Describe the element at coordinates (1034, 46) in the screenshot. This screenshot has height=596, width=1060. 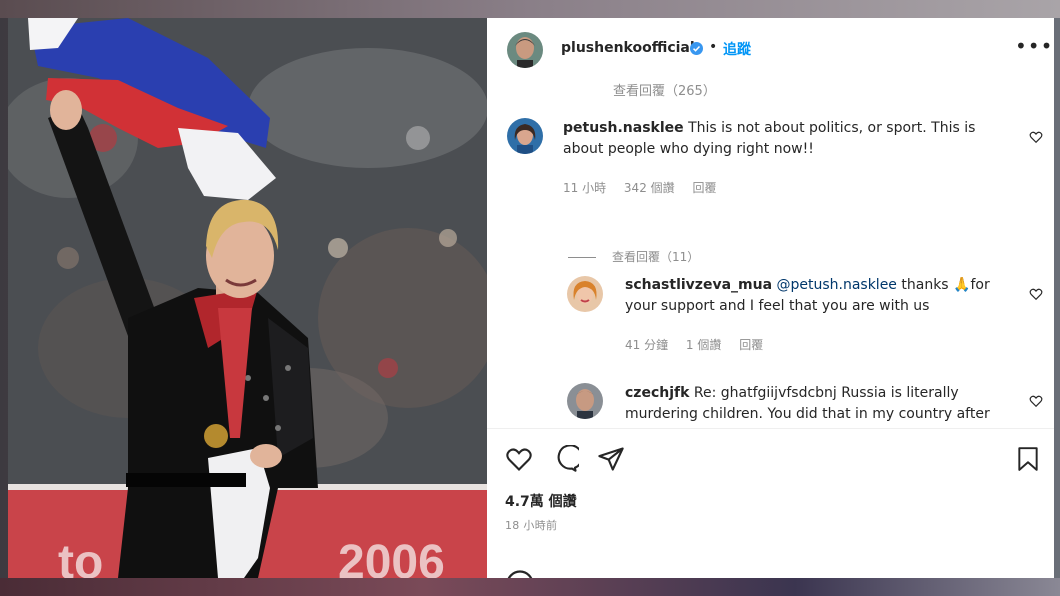
I see `more-options-icon: •••` at that location.